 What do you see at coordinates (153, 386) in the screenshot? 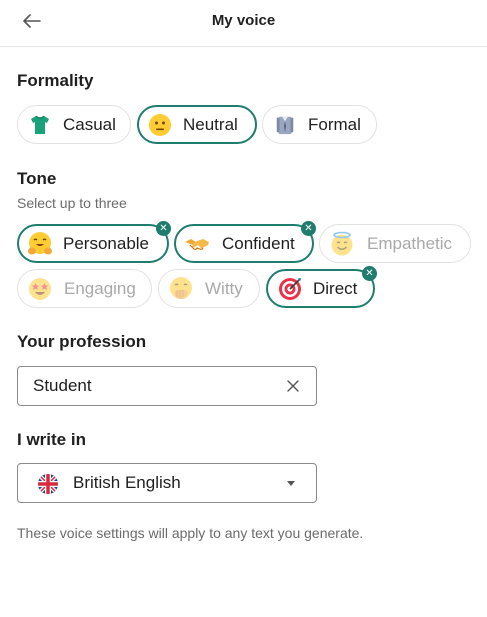
I see `profession-input` at bounding box center [153, 386].